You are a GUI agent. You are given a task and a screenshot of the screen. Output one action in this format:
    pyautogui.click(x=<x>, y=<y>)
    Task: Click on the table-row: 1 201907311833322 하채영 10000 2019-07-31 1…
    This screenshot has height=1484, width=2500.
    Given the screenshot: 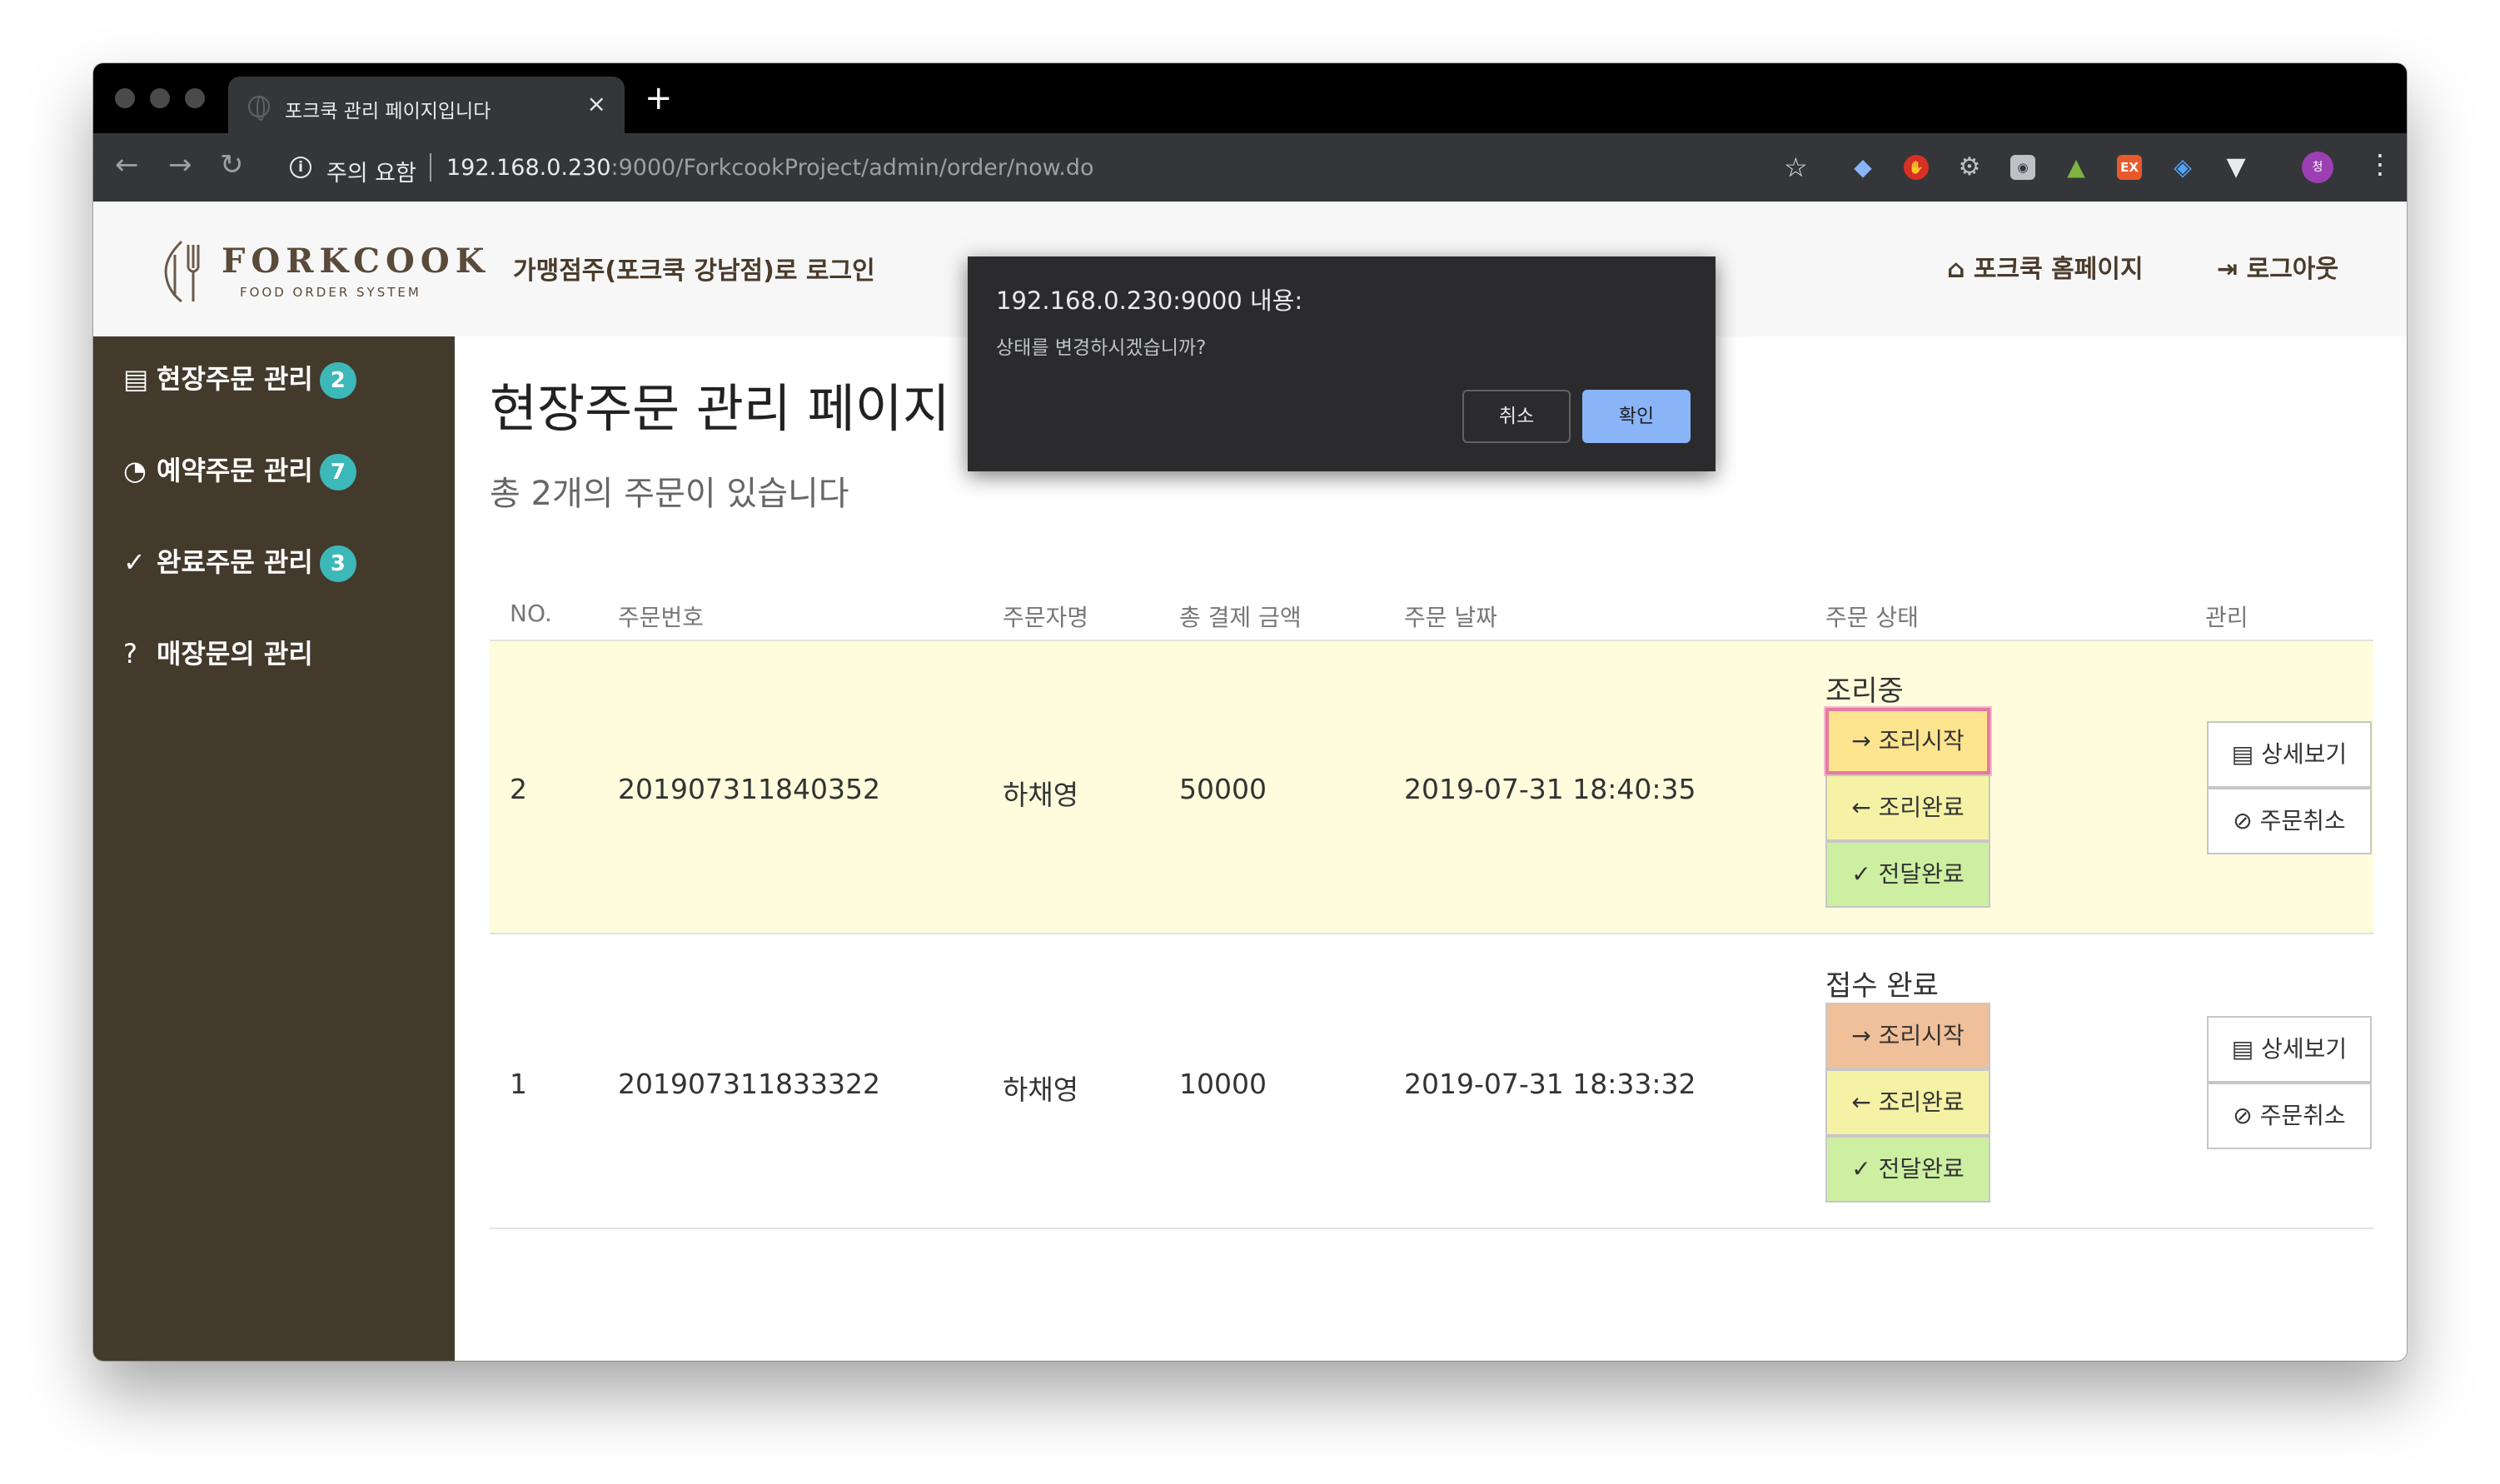 What is the action you would take?
    pyautogui.click(x=1431, y=1082)
    